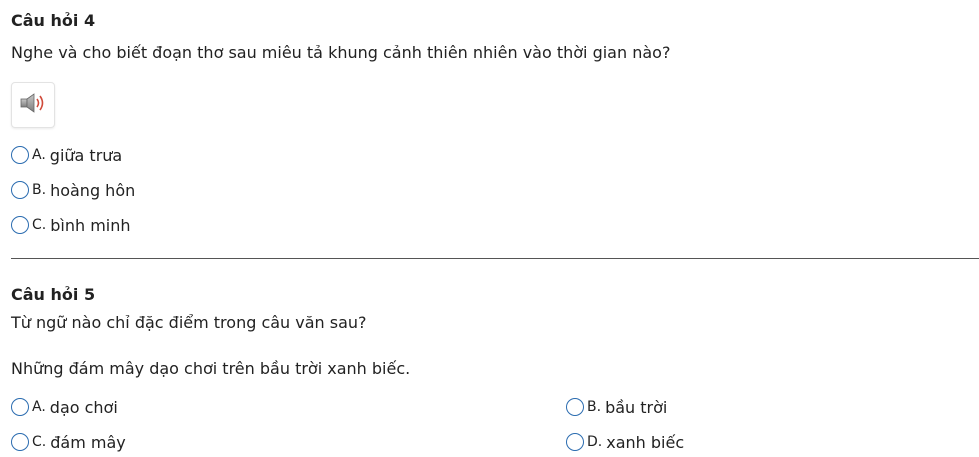 The image size is (979, 457). Describe the element at coordinates (53, 294) in the screenshot. I see `question-title: Câu hỏi 5` at that location.